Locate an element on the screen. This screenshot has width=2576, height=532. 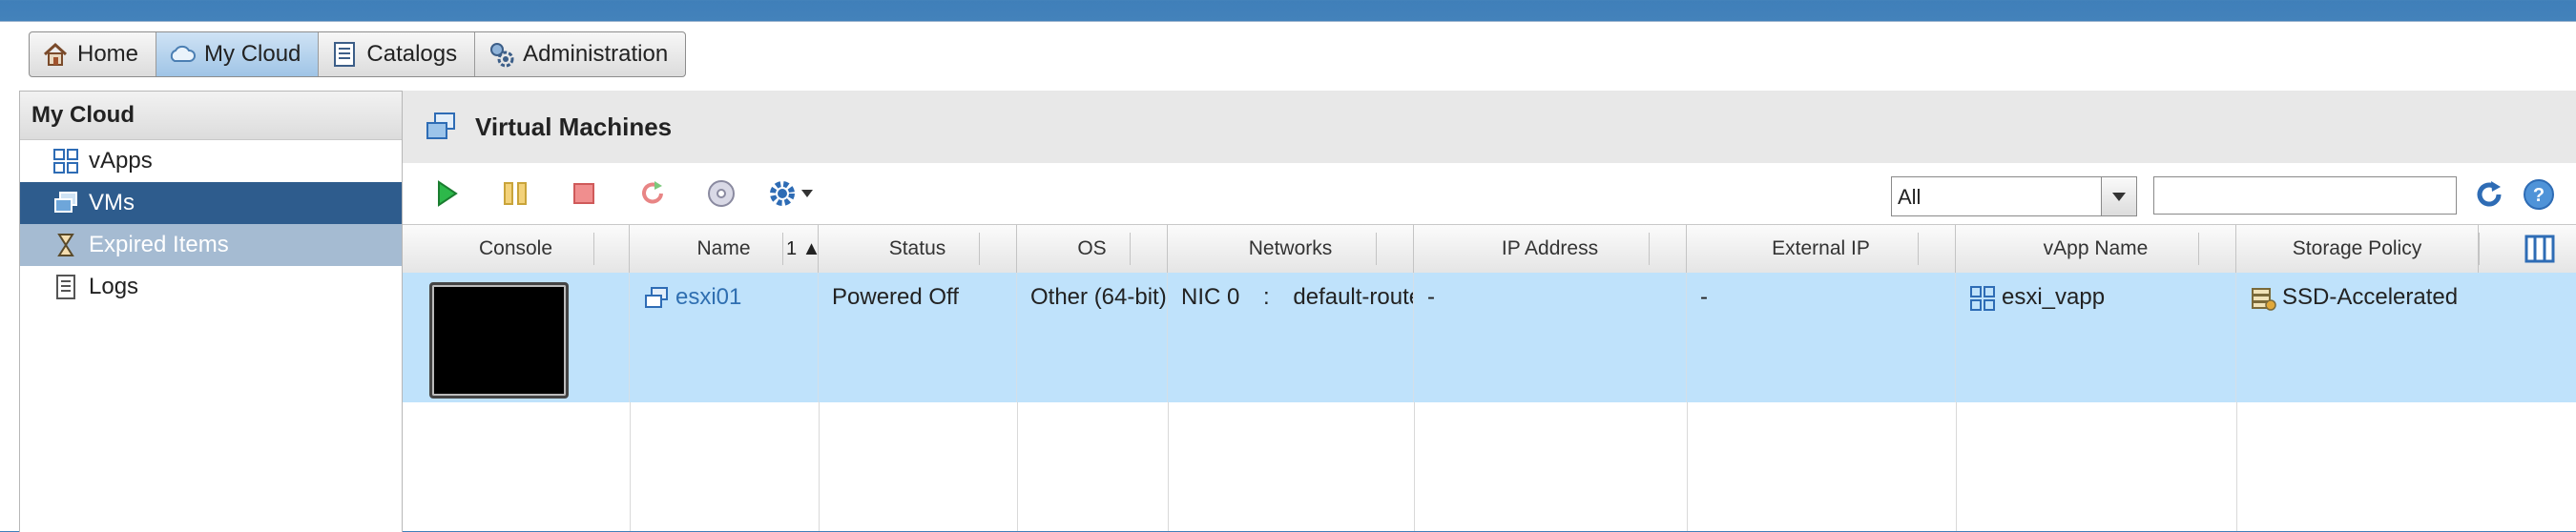
vapp-name-cell: esxi_vapp is located at coordinates (2096, 337).